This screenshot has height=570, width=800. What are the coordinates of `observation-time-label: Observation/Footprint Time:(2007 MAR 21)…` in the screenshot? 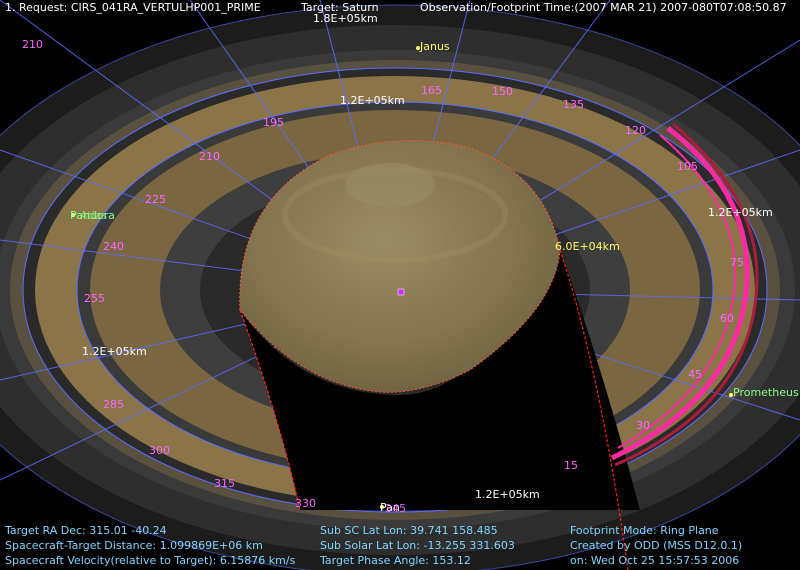 It's located at (603, 7).